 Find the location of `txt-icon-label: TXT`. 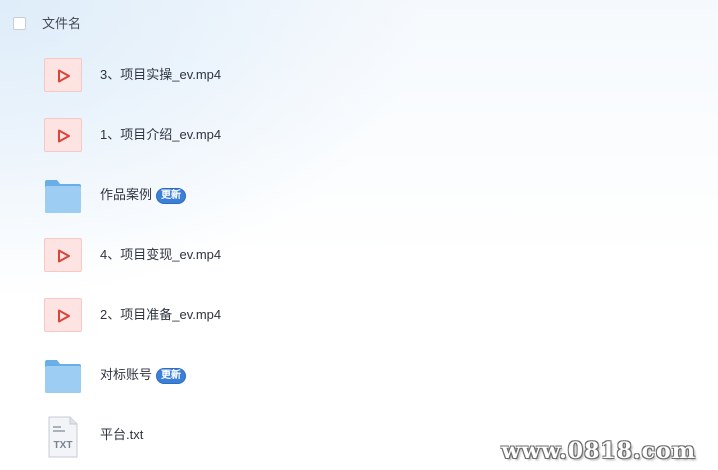

txt-icon-label: TXT is located at coordinates (63, 445).